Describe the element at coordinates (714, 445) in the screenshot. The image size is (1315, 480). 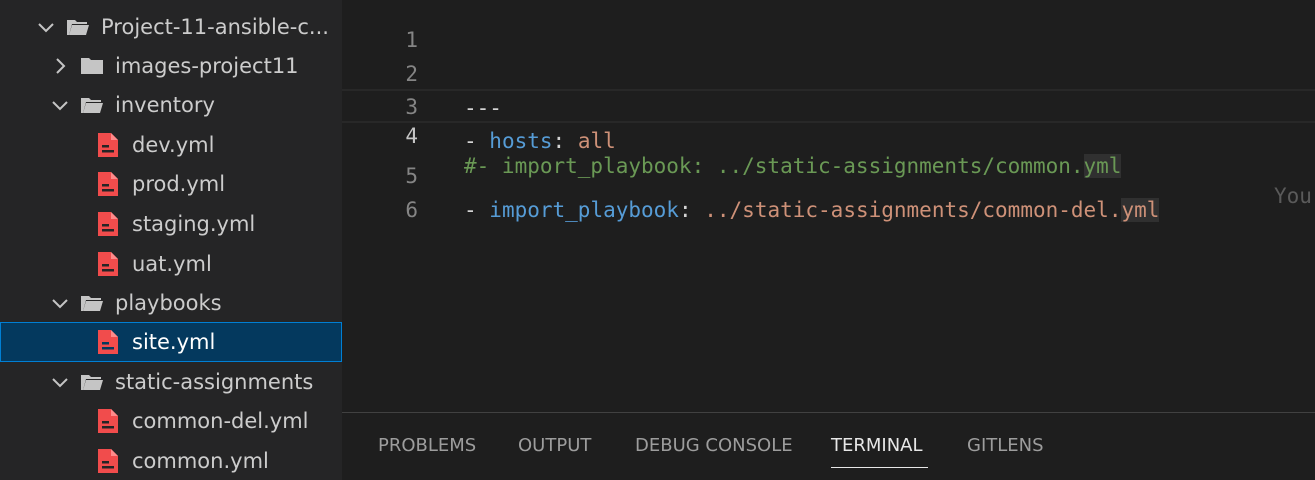
I see `tab-debug-console: DEBUG CONSOLE` at that location.